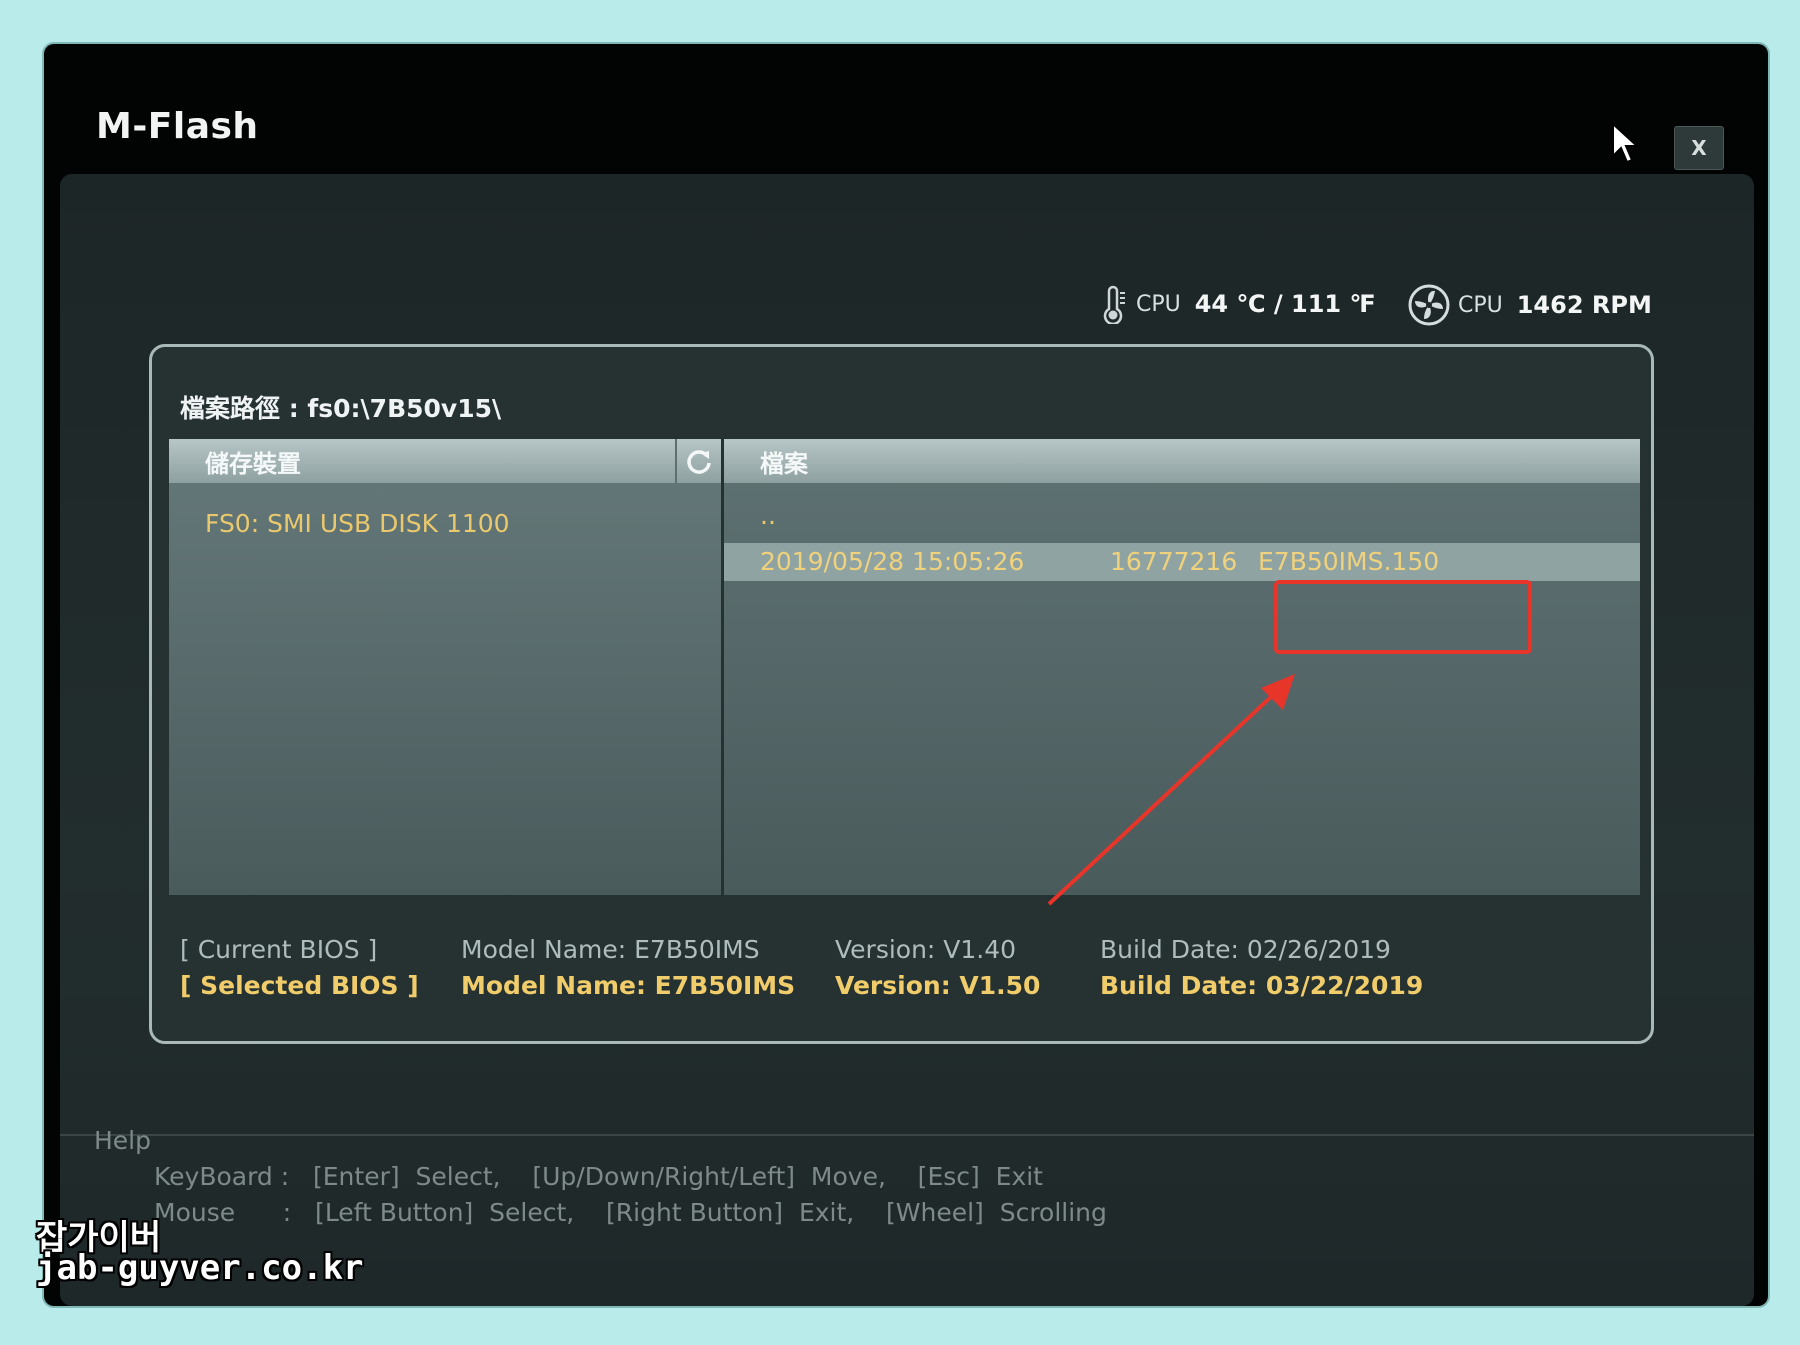 This screenshot has width=1800, height=1345. I want to click on refresh-button, so click(698, 461).